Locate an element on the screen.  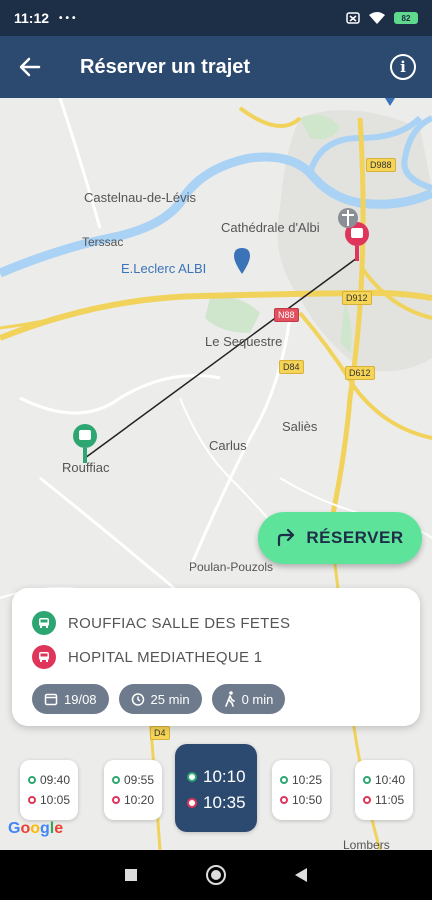
notification-dots: ••• is located at coordinates (69, 18).